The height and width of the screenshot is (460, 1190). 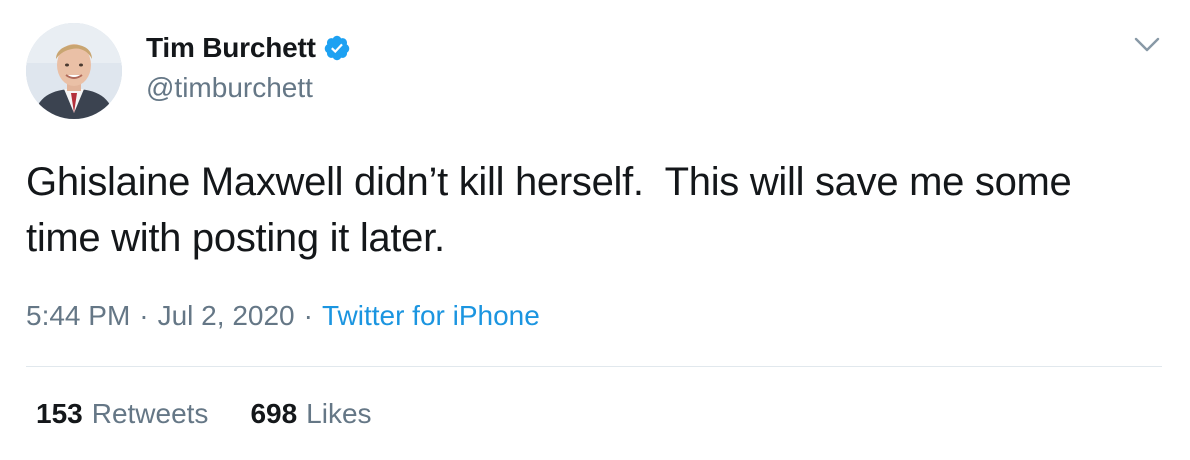 I want to click on chevron-down-icon, so click(x=1147, y=45).